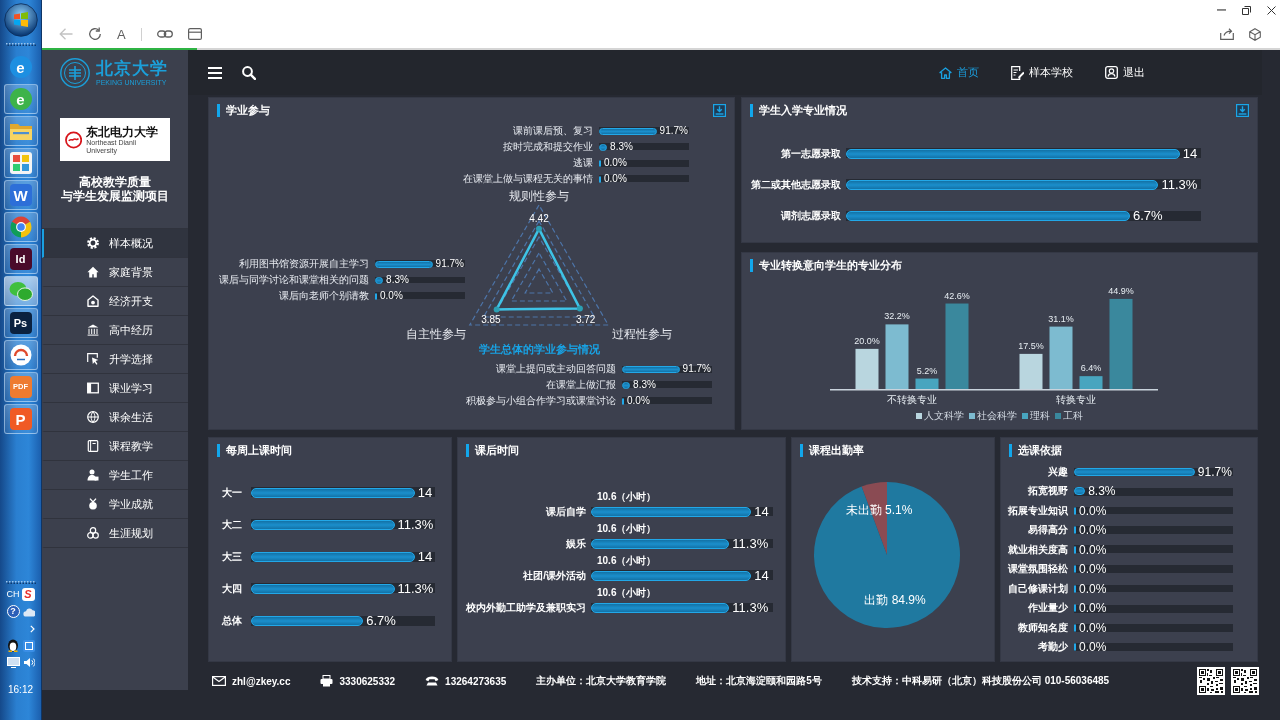 The image size is (1280, 720). What do you see at coordinates (28, 645) in the screenshot?
I see `app-tile-icon` at bounding box center [28, 645].